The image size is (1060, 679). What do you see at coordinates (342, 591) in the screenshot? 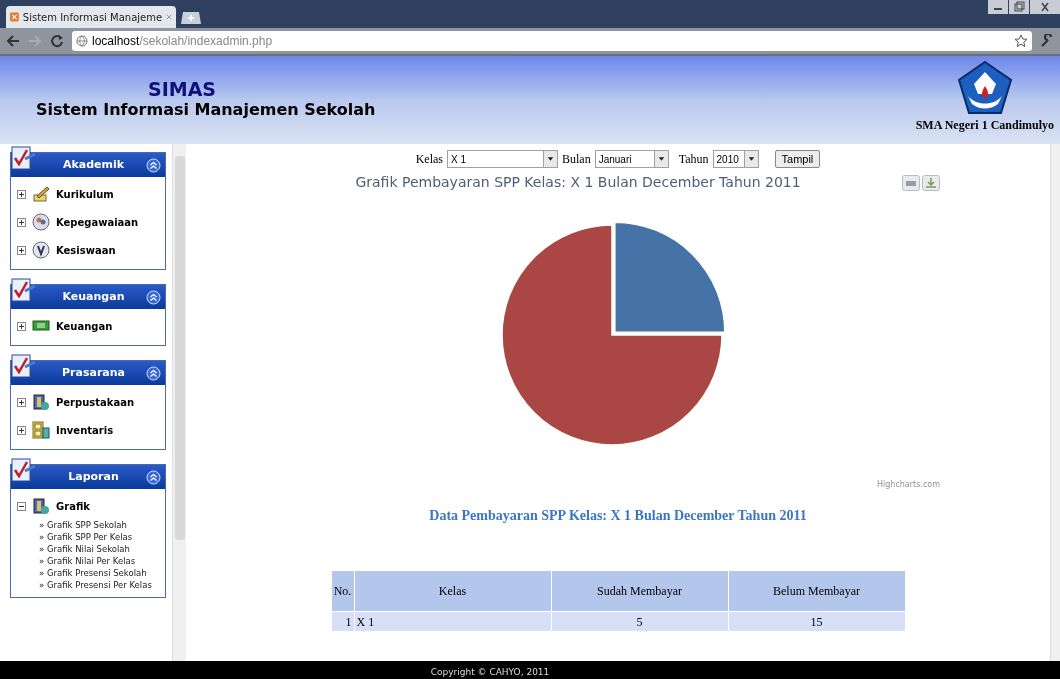
I see `column-header: No.` at bounding box center [342, 591].